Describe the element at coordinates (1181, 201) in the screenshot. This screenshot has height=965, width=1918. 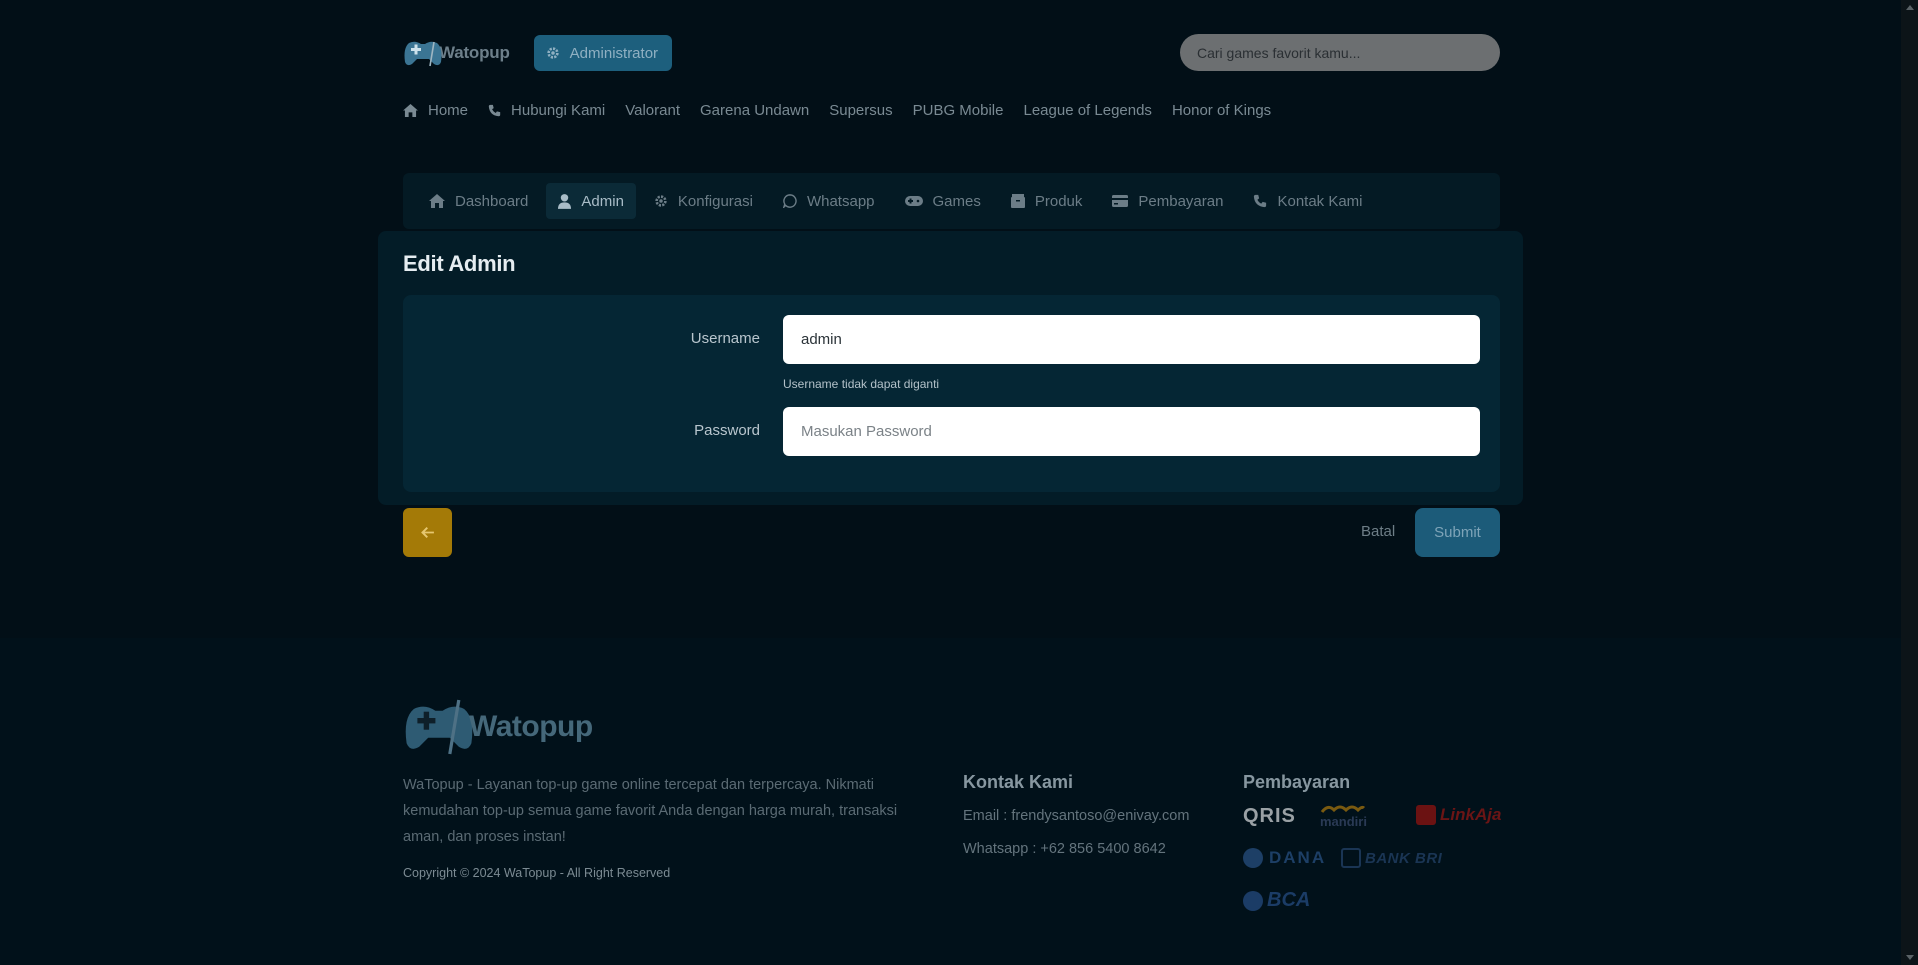
I see `tab-label: Pembayaran` at that location.